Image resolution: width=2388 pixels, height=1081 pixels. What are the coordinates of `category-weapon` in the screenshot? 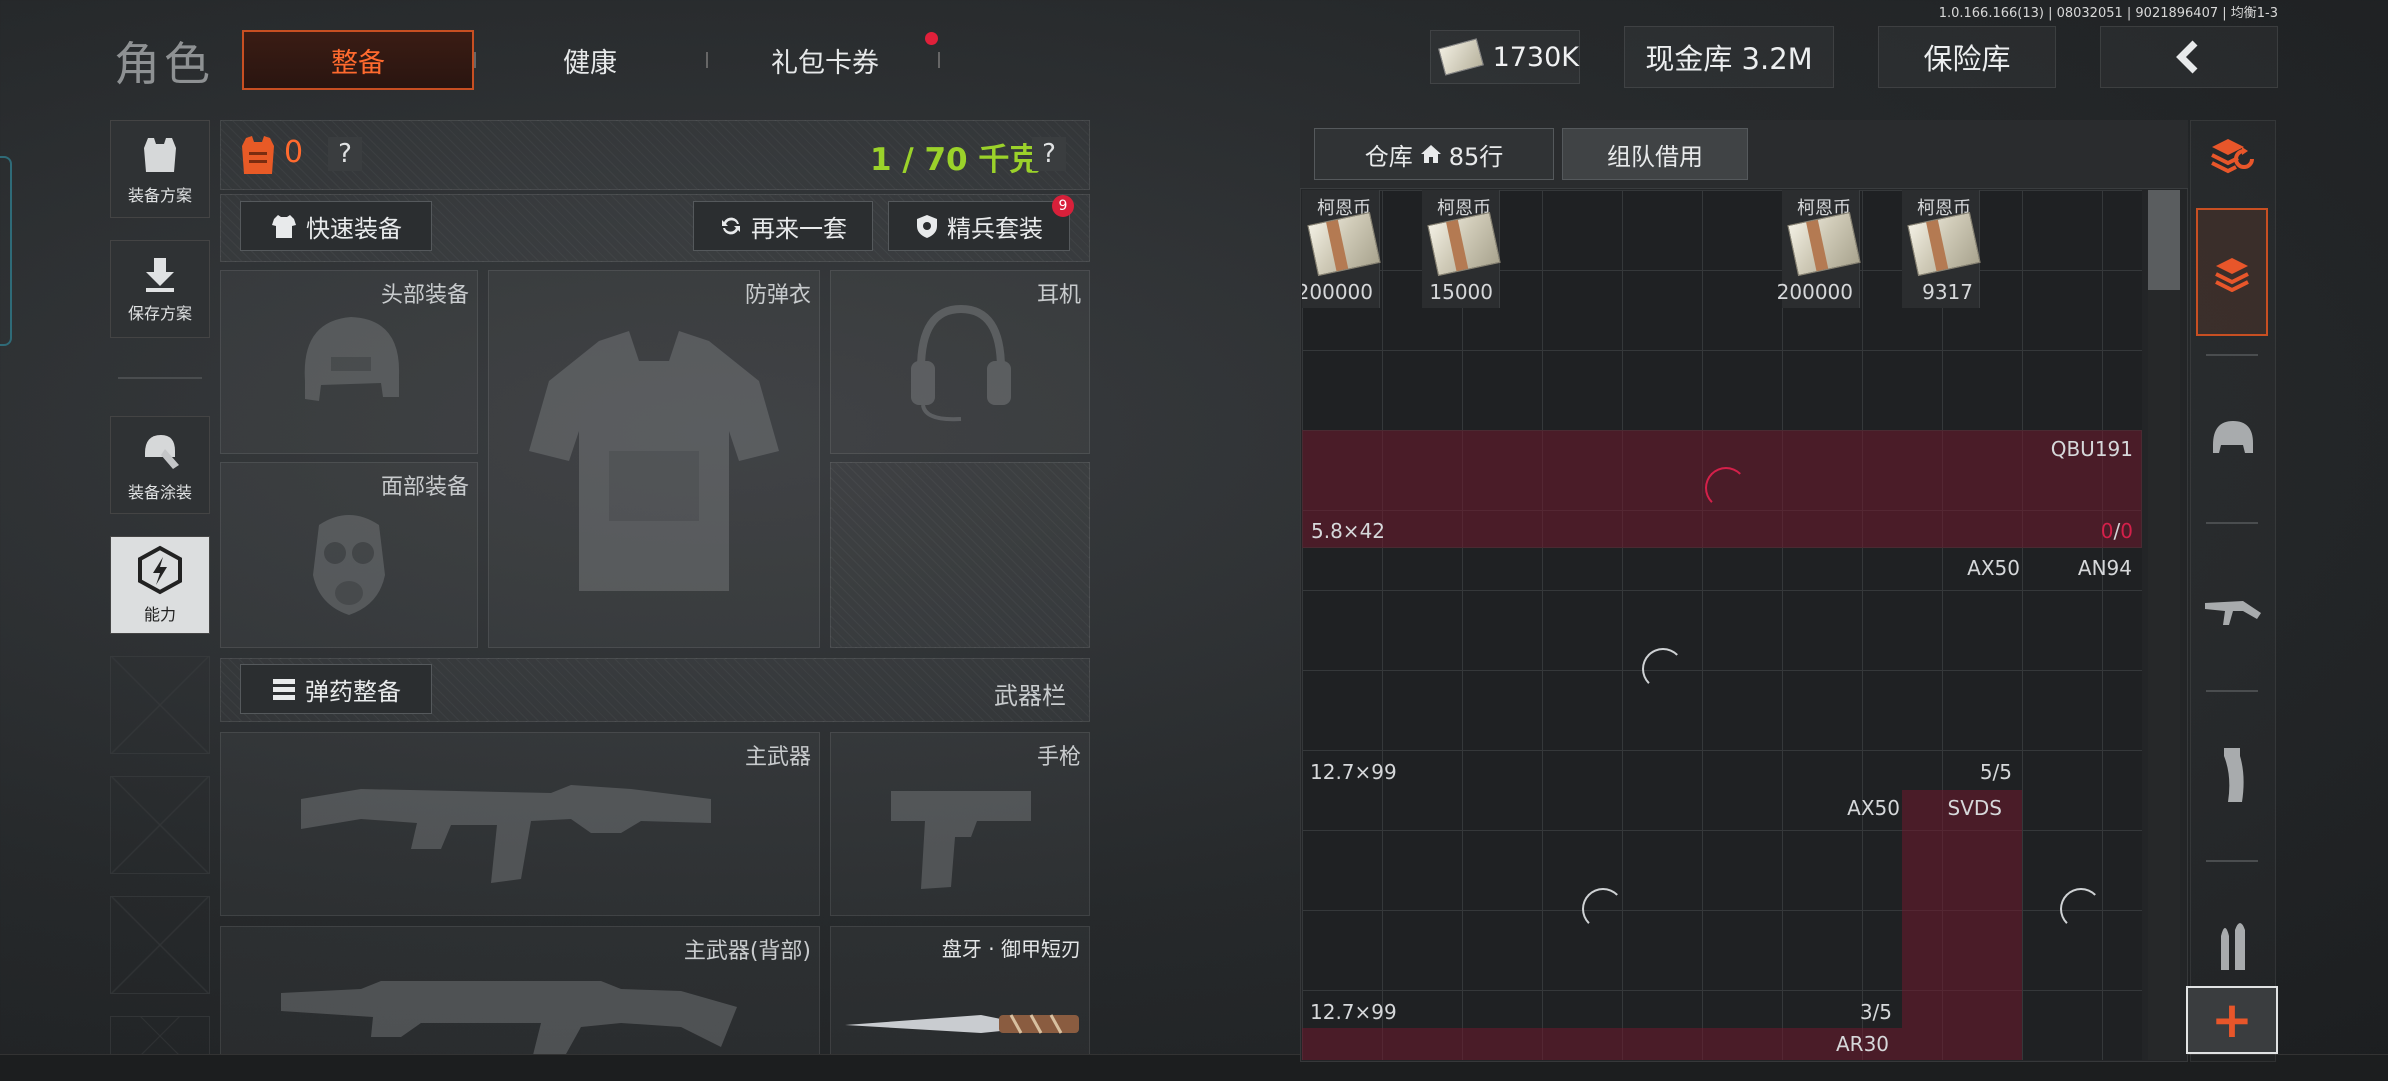 It's located at (2233, 607).